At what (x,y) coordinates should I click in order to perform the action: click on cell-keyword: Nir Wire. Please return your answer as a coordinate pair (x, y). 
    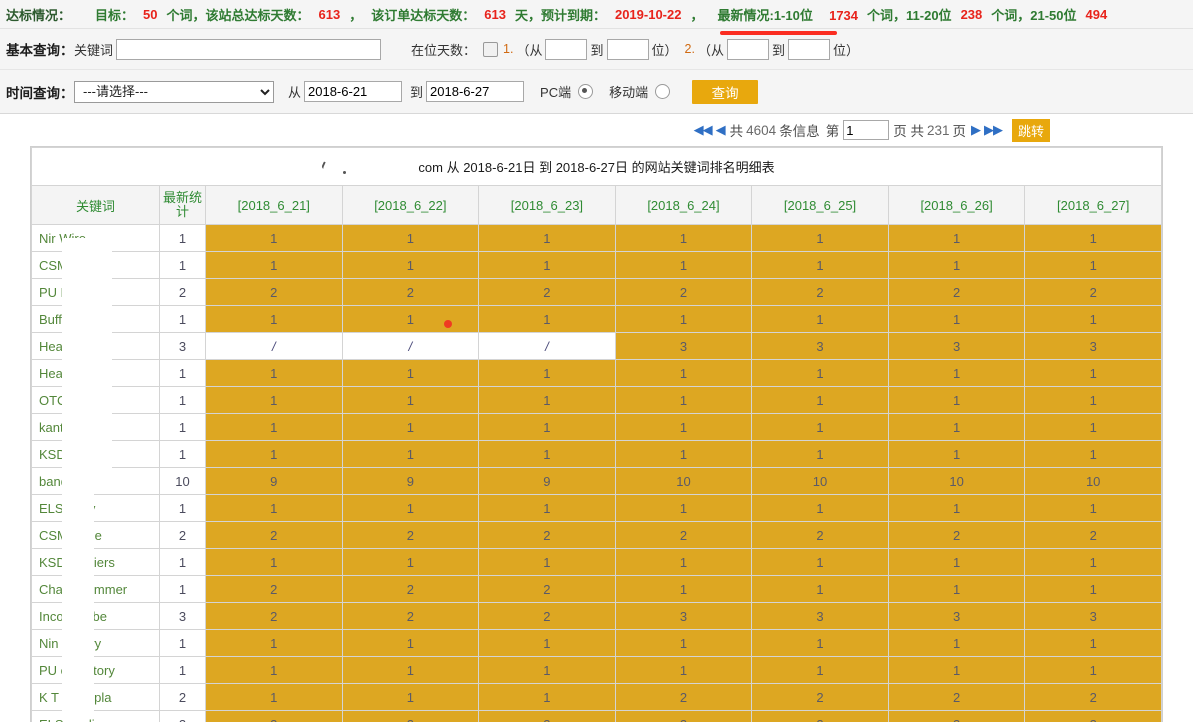
    Looking at the image, I should click on (95, 238).